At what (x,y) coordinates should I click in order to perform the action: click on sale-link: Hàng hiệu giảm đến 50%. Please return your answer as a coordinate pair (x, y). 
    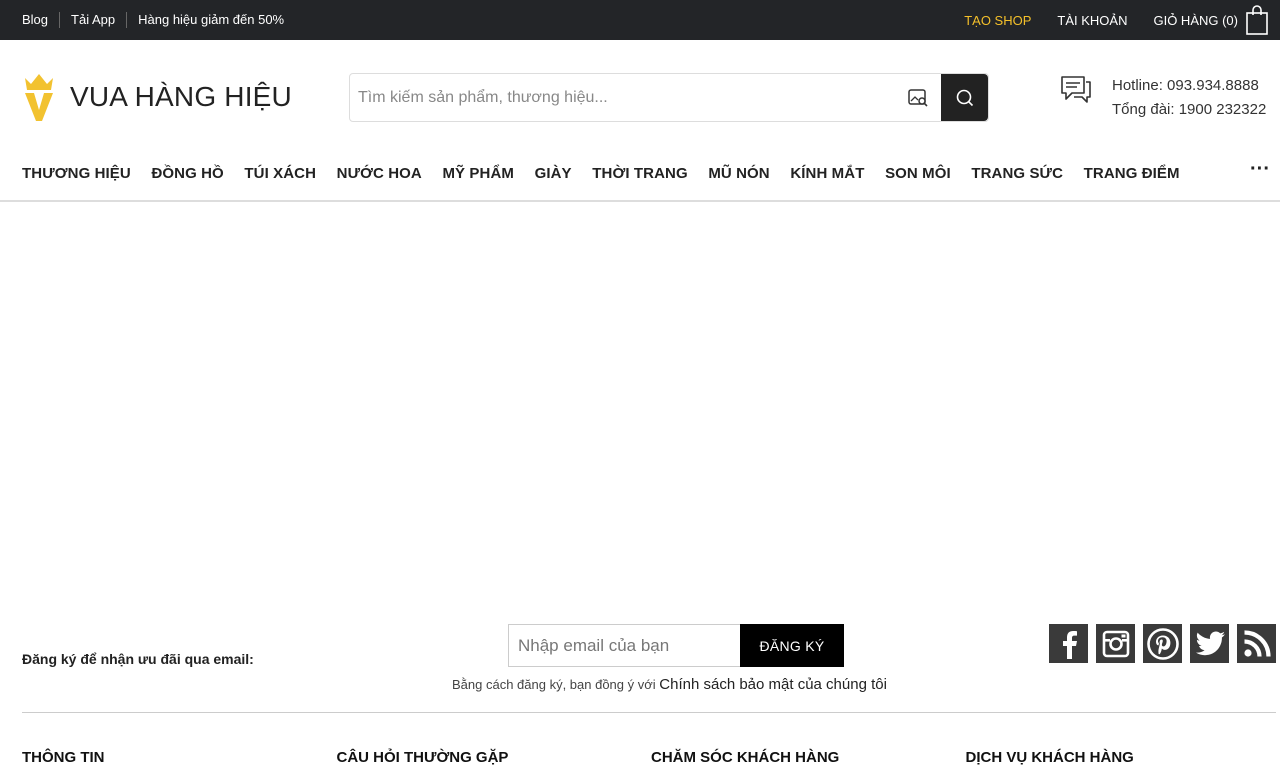
    Looking at the image, I should click on (210, 20).